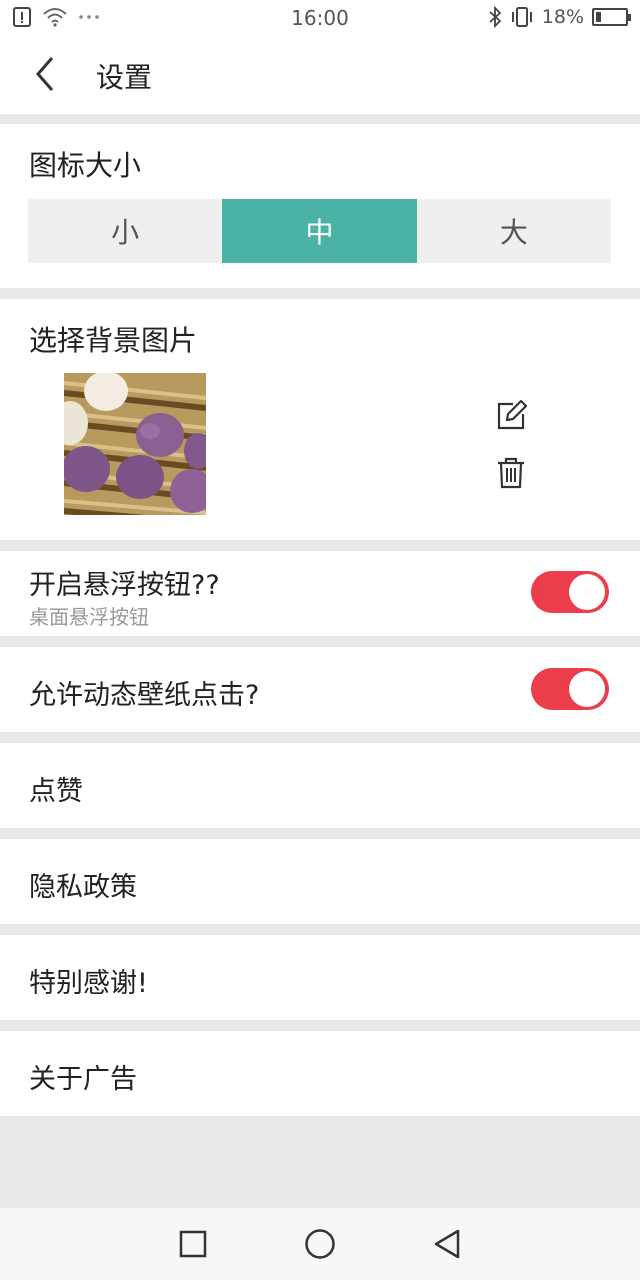  I want to click on menu-item-privacy-label: 隐私政策, so click(83, 887).